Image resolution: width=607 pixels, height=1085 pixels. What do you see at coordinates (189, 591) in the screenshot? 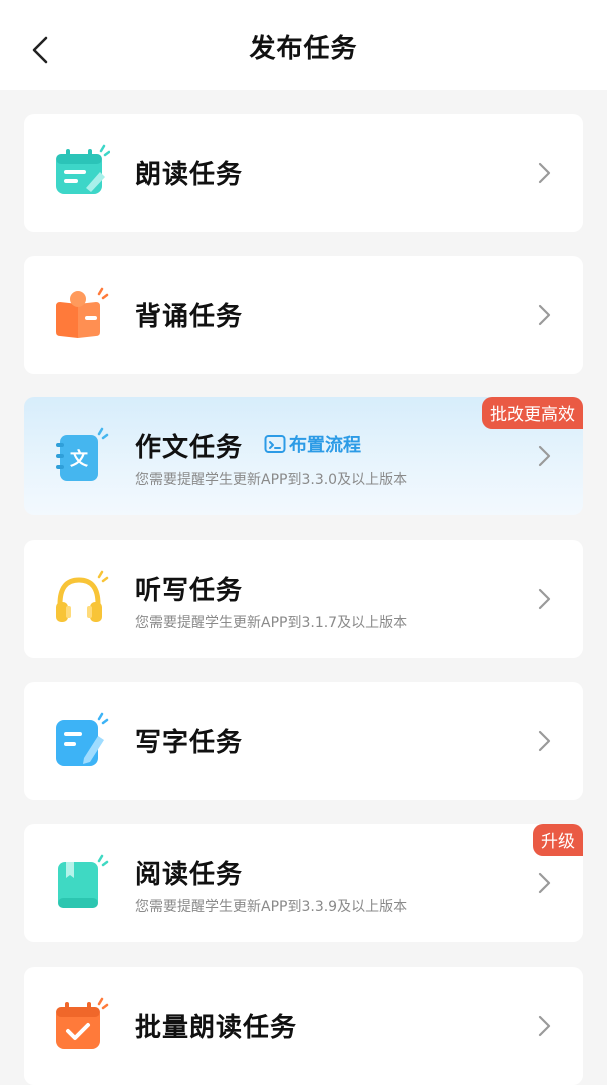
I see `task-title: 听写任务` at bounding box center [189, 591].